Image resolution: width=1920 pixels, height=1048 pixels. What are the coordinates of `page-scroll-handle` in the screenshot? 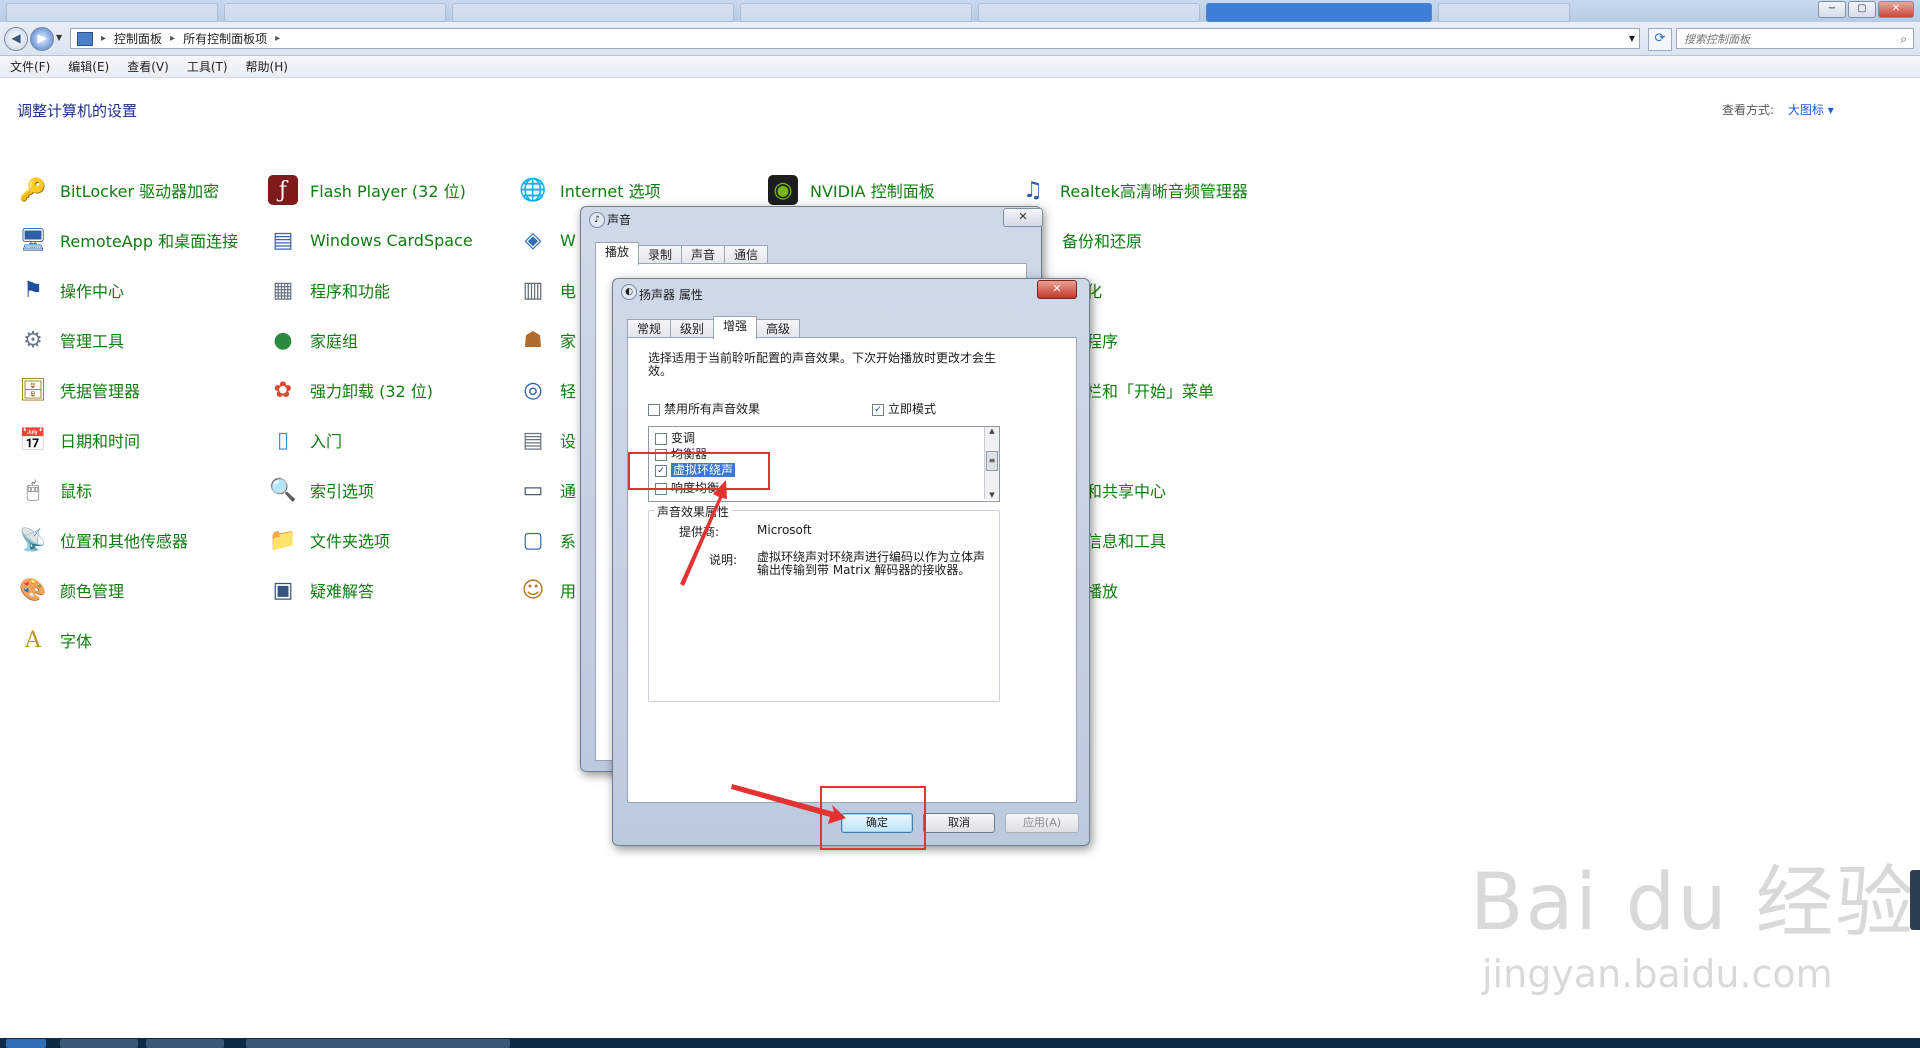 It's located at (1915, 900).